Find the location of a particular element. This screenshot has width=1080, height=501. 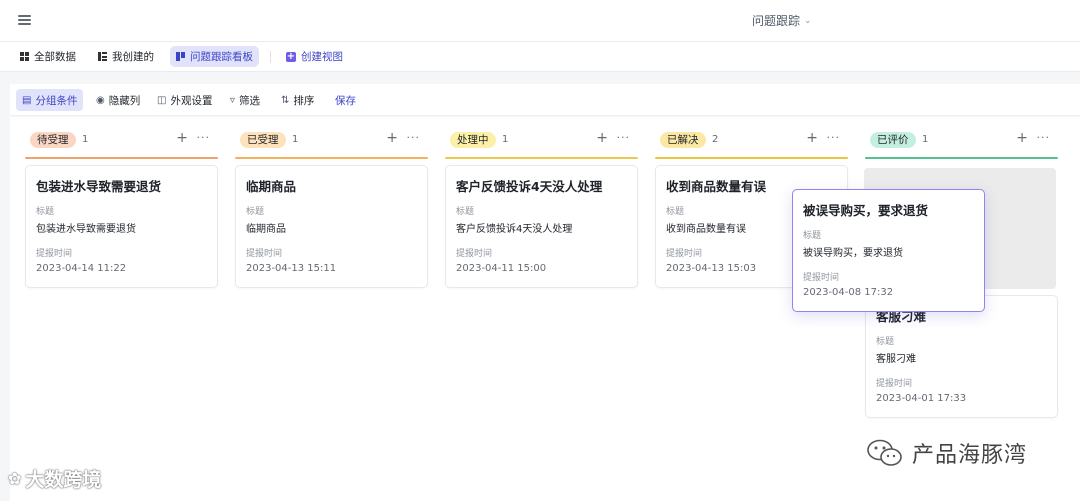

card-title: 包装进水导致需要退货 is located at coordinates (99, 186).